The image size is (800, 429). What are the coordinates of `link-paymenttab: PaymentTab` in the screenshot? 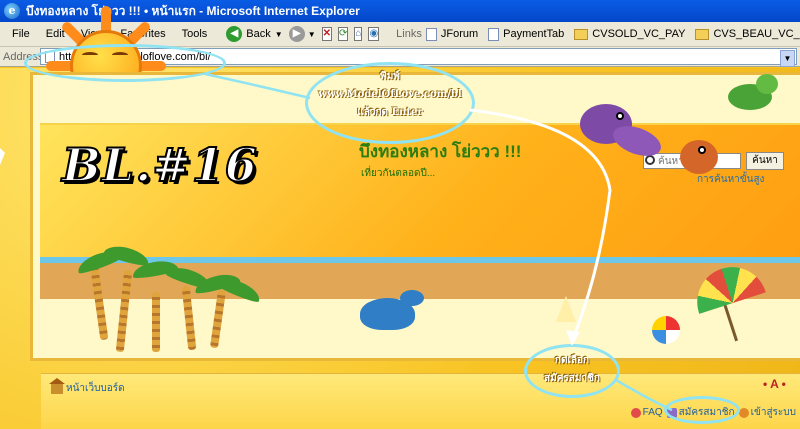 It's located at (526, 34).